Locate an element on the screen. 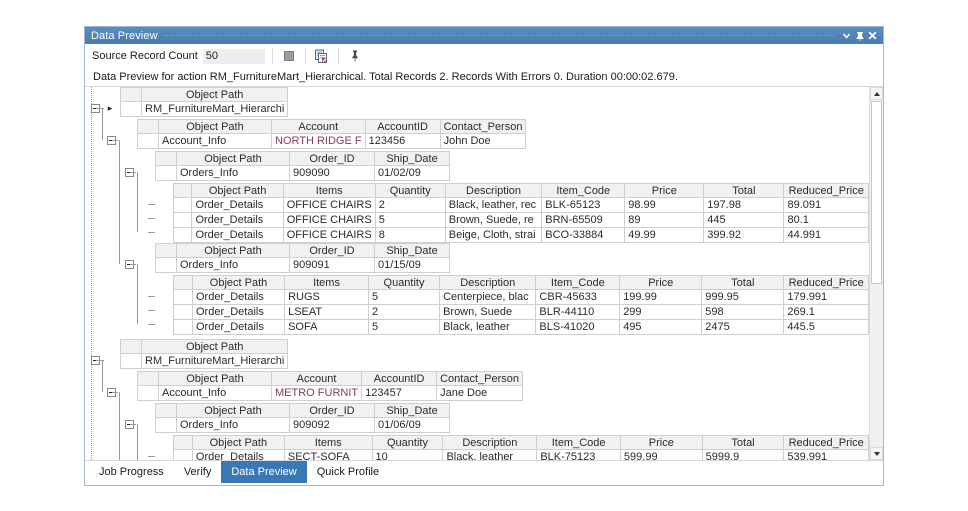 The height and width of the screenshot is (511, 968). scrollbar-track is located at coordinates (876, 366).